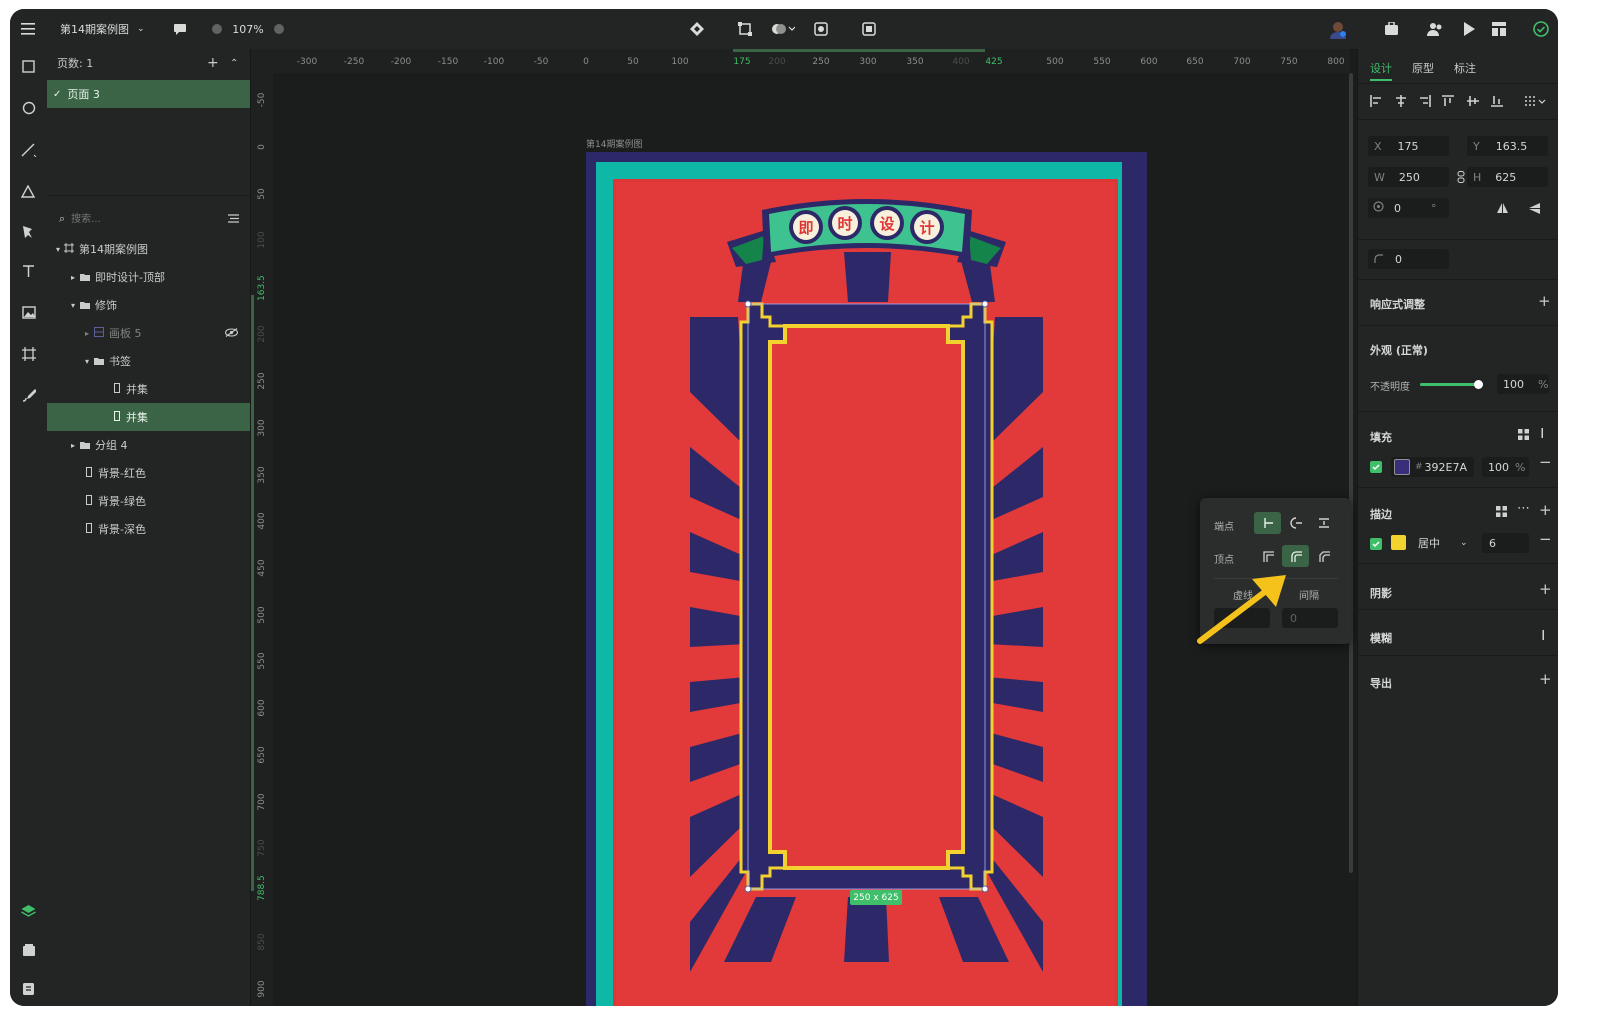  What do you see at coordinates (1376, 102) in the screenshot?
I see `align-left-icon` at bounding box center [1376, 102].